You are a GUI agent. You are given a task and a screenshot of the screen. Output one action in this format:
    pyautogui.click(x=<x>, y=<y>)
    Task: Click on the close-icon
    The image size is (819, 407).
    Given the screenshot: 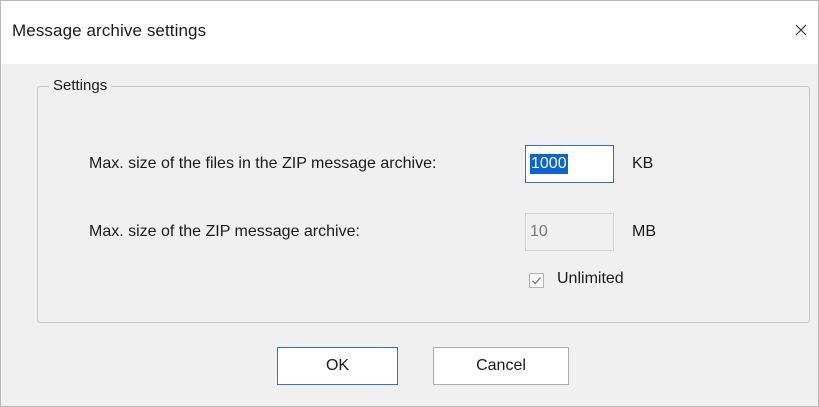 What is the action you would take?
    pyautogui.click(x=801, y=30)
    